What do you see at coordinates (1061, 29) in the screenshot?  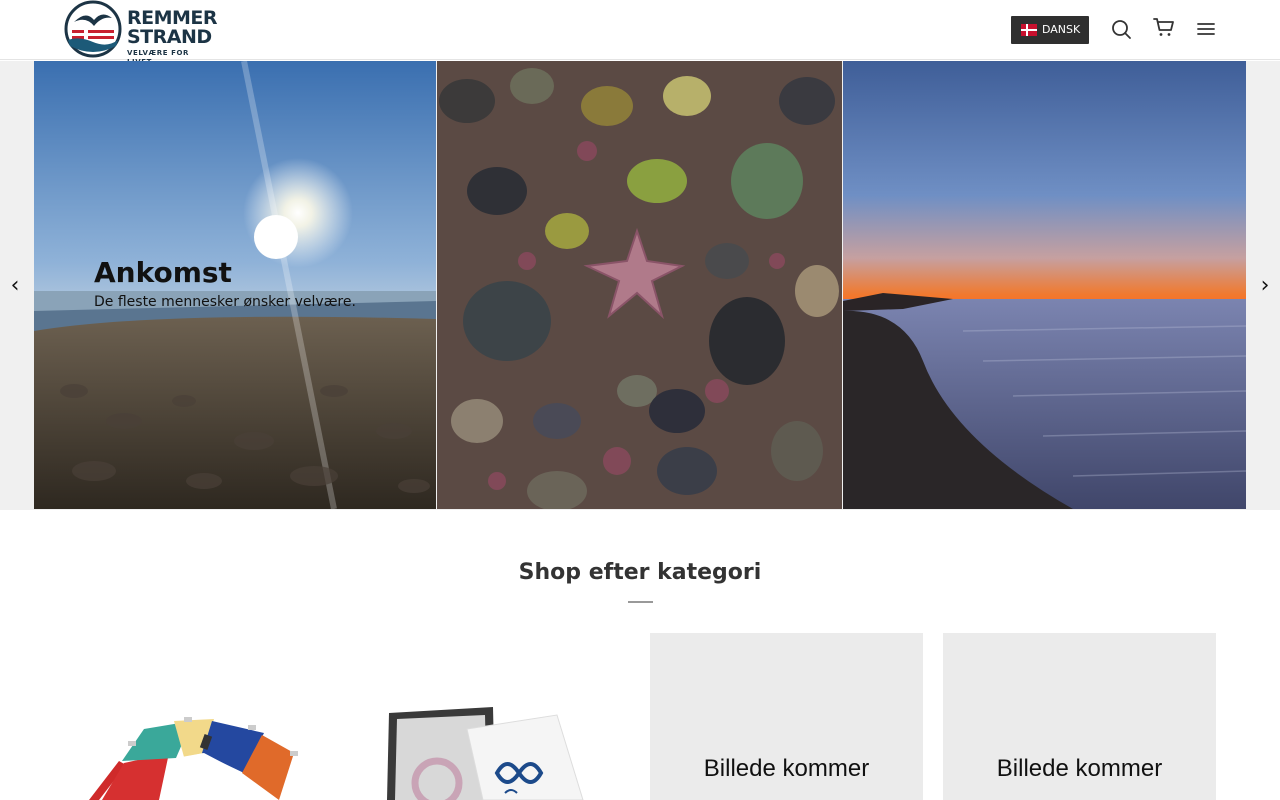 I see `language-label: DANSK` at bounding box center [1061, 29].